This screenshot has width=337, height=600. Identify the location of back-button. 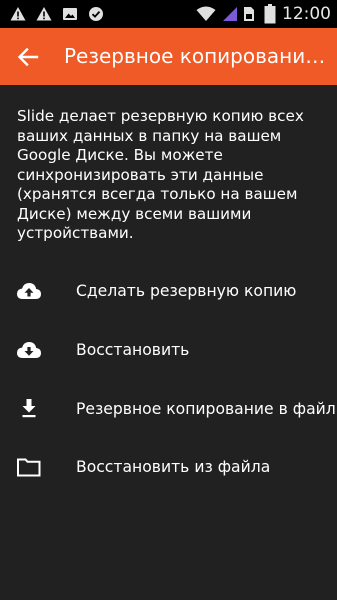
(28, 57).